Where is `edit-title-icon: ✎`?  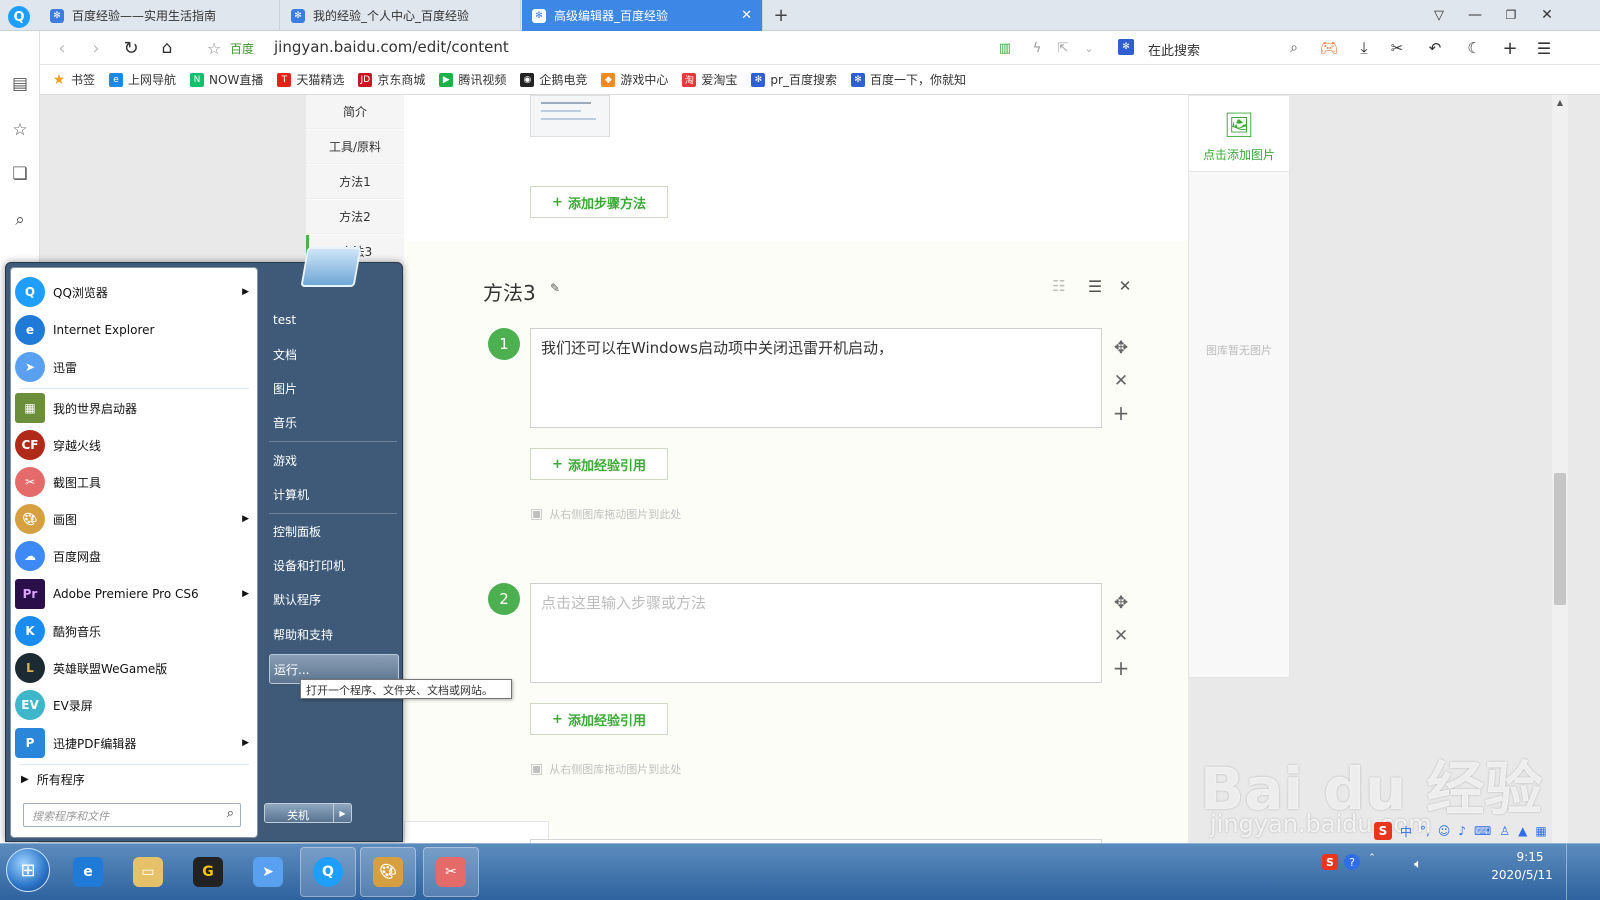
edit-title-icon: ✎ is located at coordinates (555, 288).